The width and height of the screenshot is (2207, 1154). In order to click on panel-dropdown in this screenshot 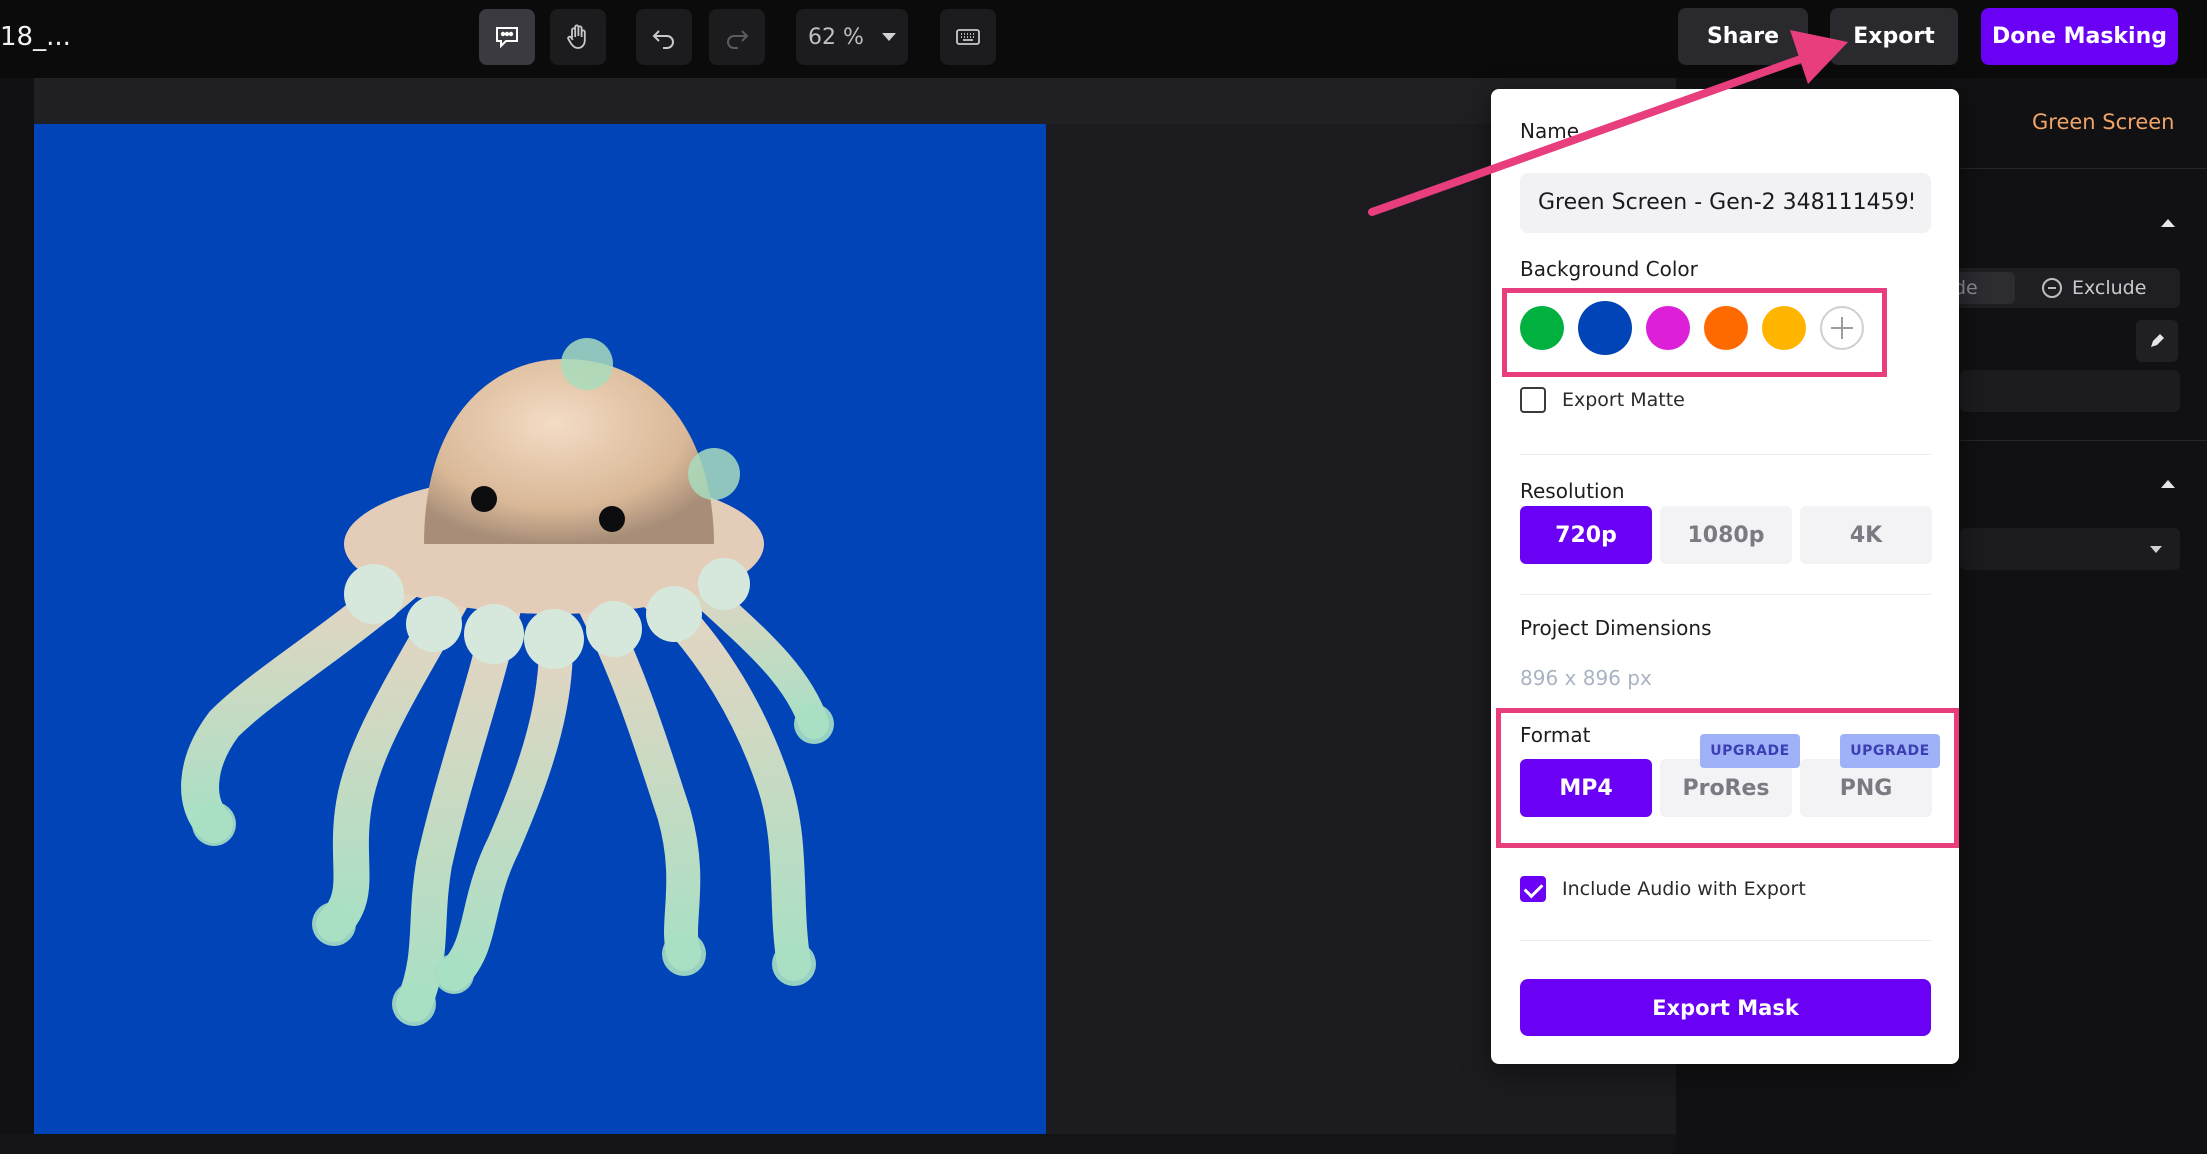, I will do `click(2070, 549)`.